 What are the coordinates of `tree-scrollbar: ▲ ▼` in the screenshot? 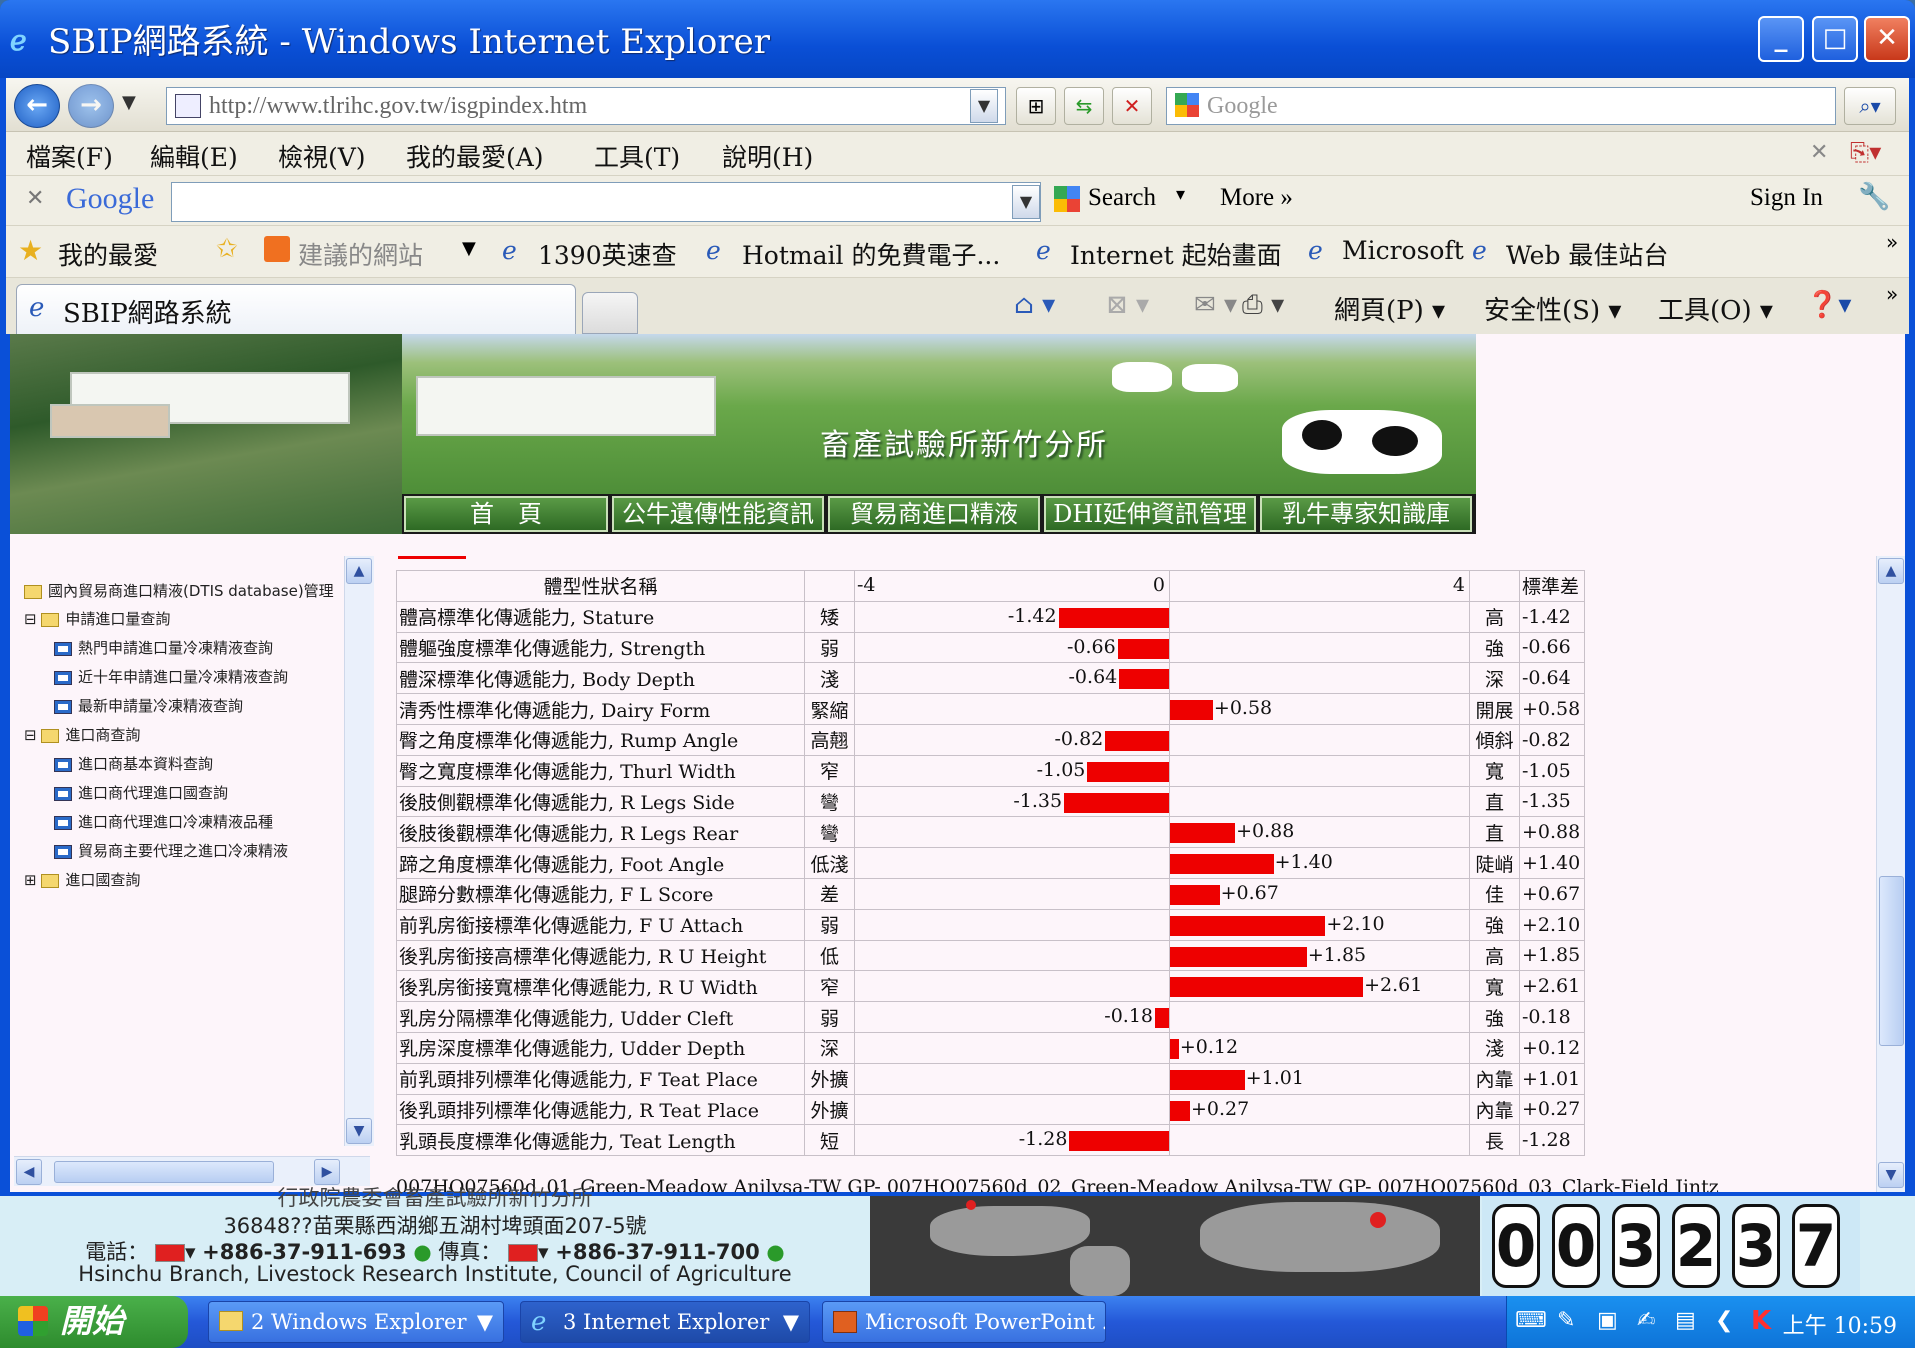 It's located at (359, 851).